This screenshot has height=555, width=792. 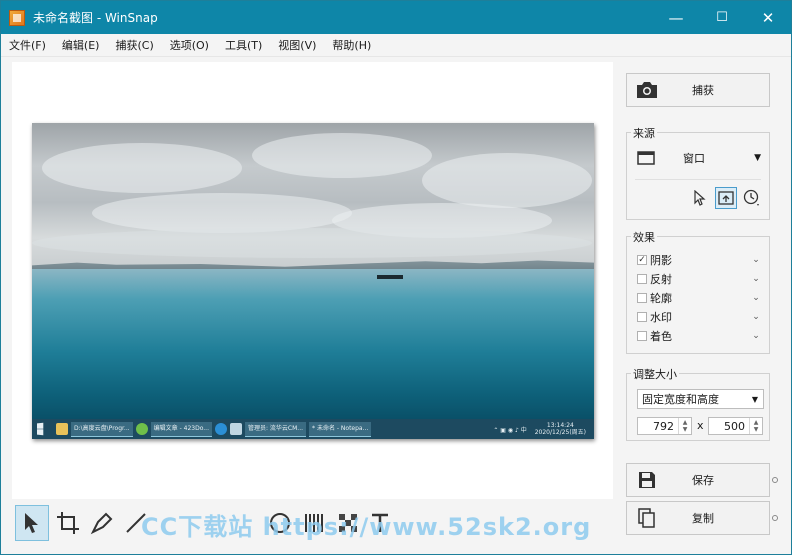 I want to click on tint-checkbox, so click(x=642, y=336).